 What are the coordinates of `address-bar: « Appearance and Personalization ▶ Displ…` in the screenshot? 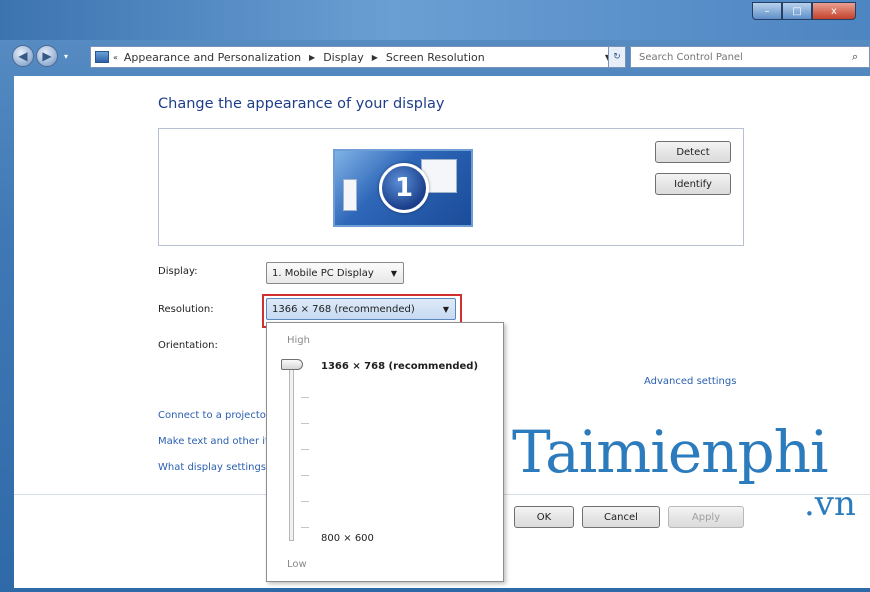 It's located at (354, 57).